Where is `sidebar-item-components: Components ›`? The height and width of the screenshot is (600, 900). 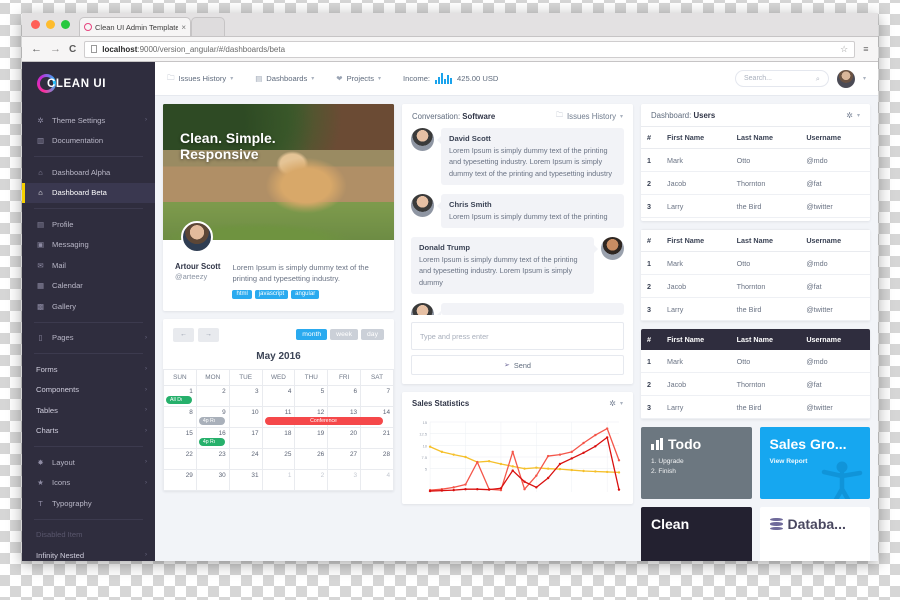 sidebar-item-components: Components › is located at coordinates (88, 390).